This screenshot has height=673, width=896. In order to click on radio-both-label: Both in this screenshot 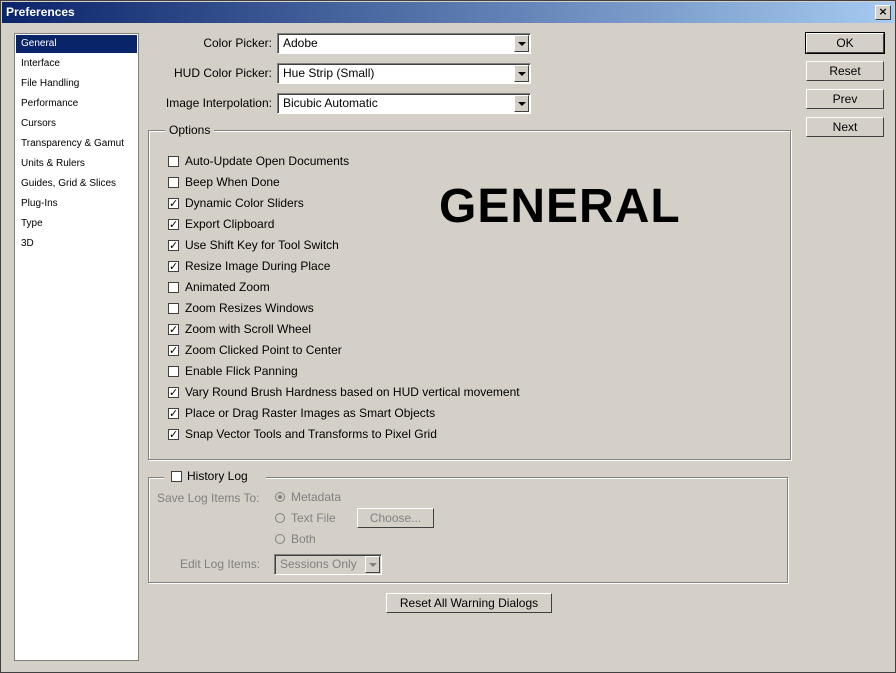, I will do `click(303, 539)`.